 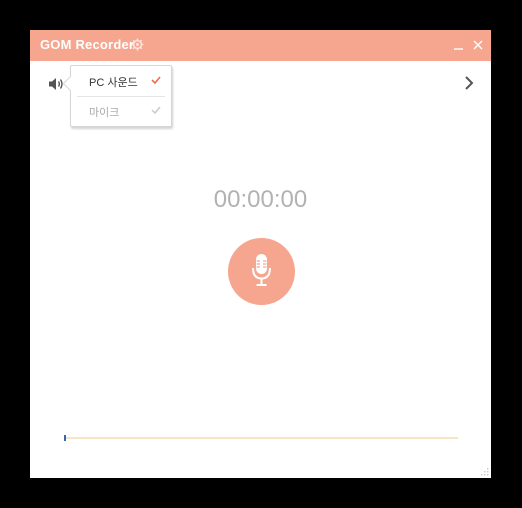 I want to click on microphone-icon, so click(x=261, y=270).